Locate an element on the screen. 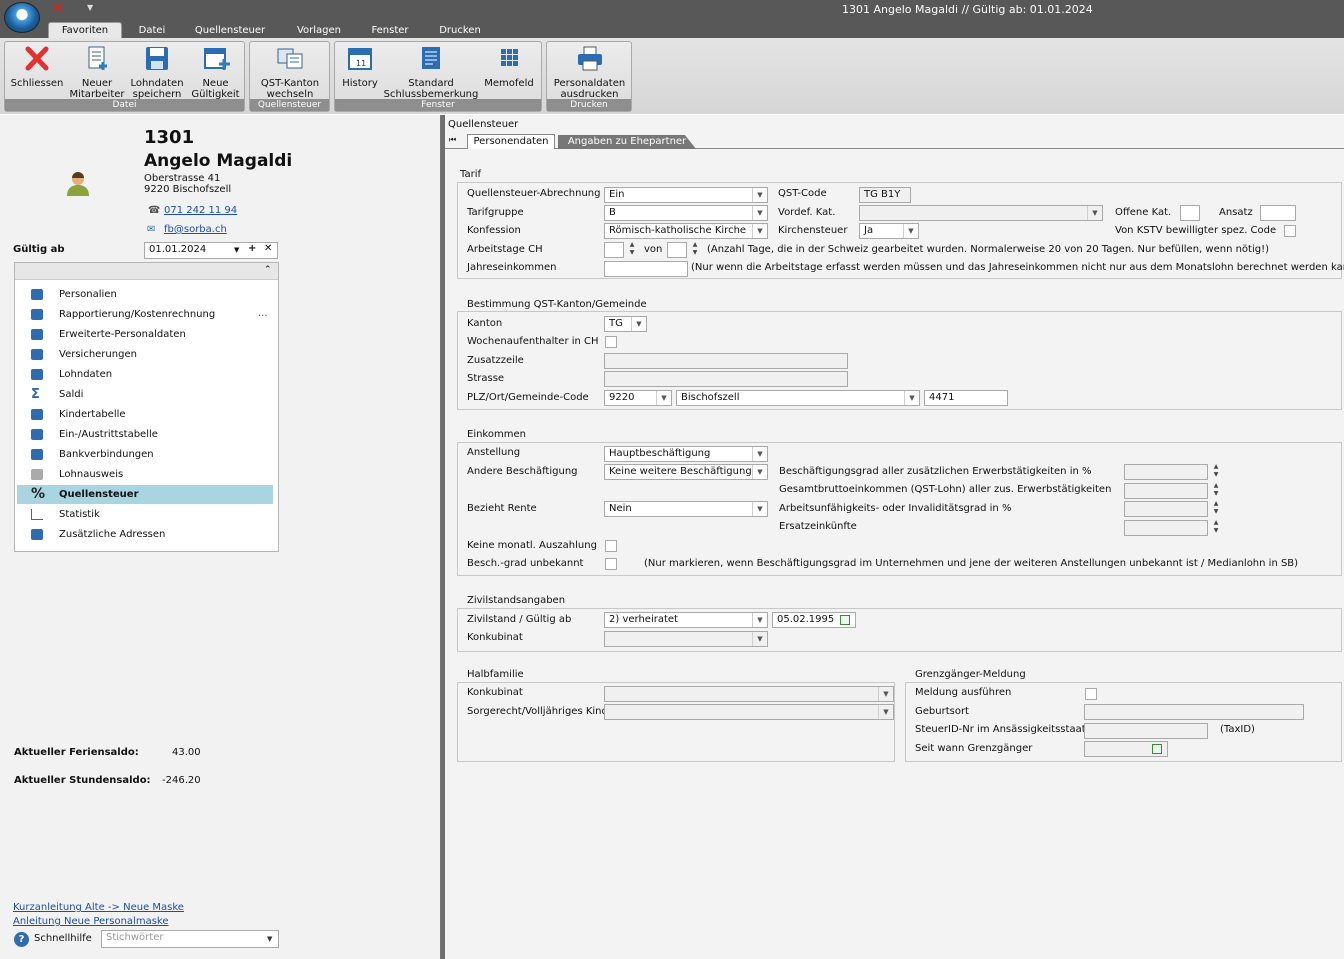 Image resolution: width=1344 pixels, height=959 pixels. nav-item-lohnausweis: Lohnausweis is located at coordinates (145, 474).